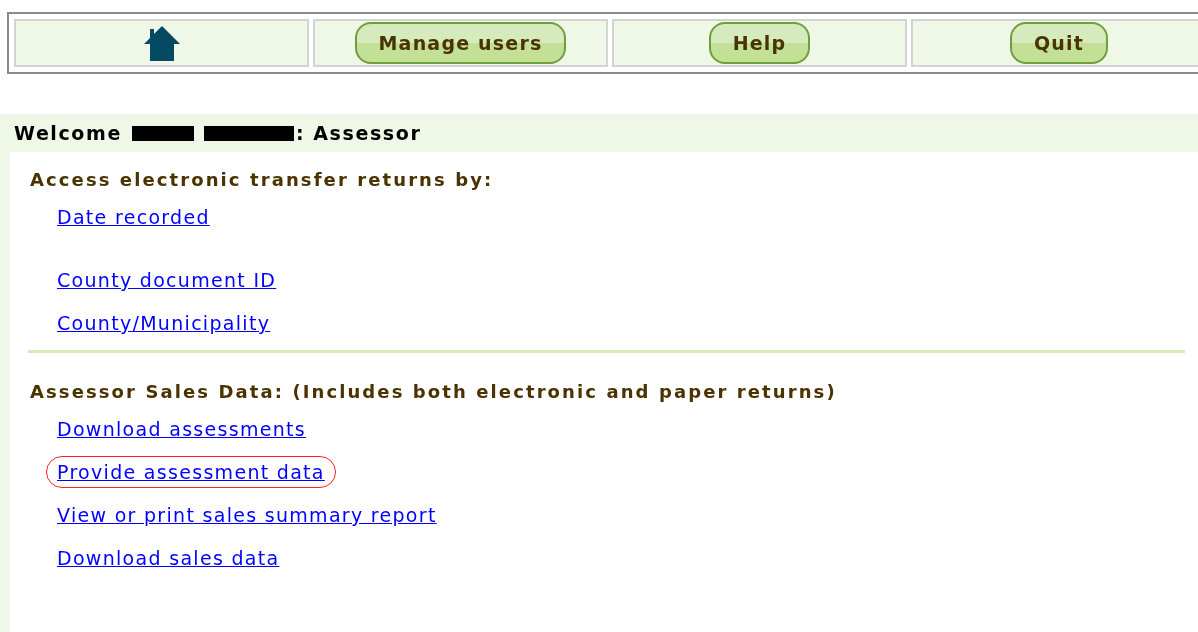  What do you see at coordinates (191, 472) in the screenshot?
I see `nav-link: Provide assessment data` at bounding box center [191, 472].